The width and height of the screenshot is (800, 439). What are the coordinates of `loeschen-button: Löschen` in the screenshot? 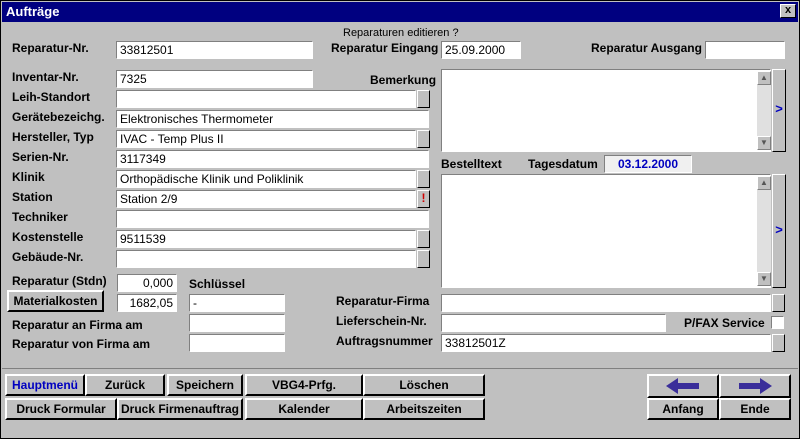 It's located at (424, 385).